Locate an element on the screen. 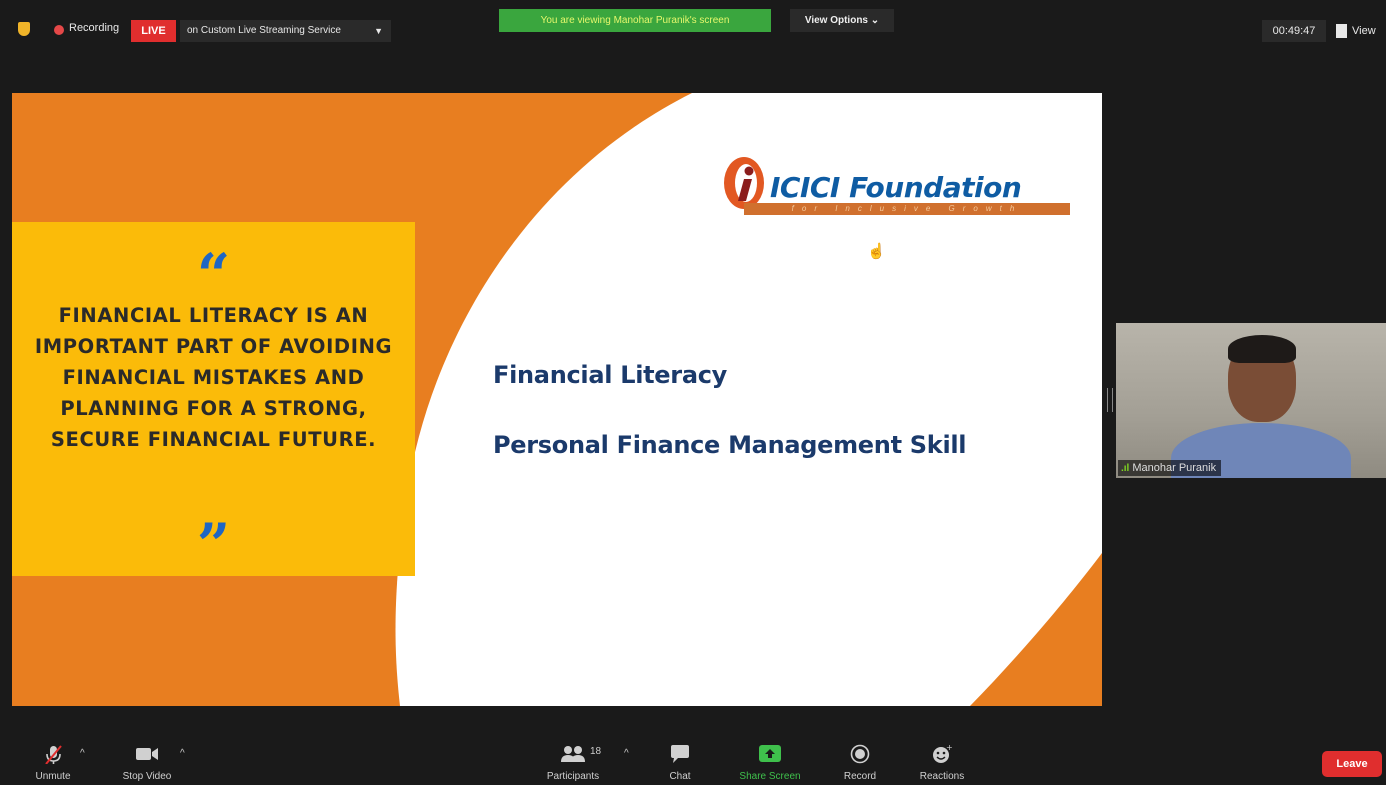  live-stream-service-dropdown: on Custom Live Streaming Service ▼ is located at coordinates (285, 31).